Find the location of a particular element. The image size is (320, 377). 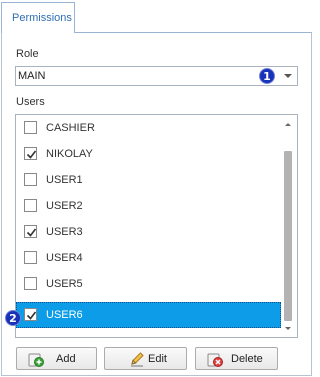

add-button: Add is located at coordinates (56, 358).